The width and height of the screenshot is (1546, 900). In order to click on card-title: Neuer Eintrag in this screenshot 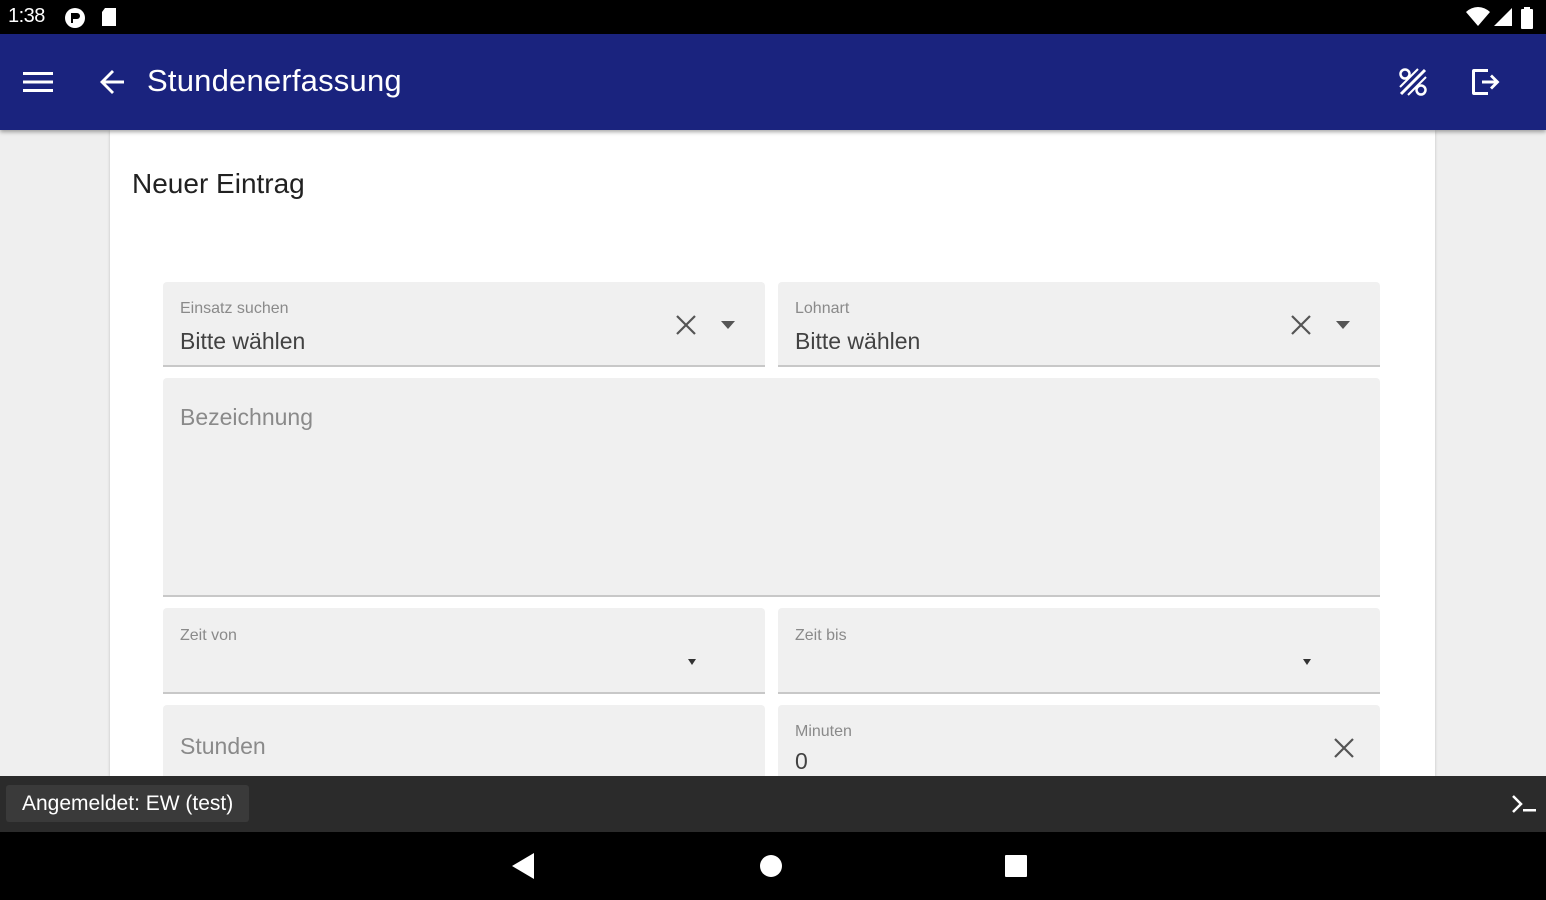, I will do `click(218, 183)`.